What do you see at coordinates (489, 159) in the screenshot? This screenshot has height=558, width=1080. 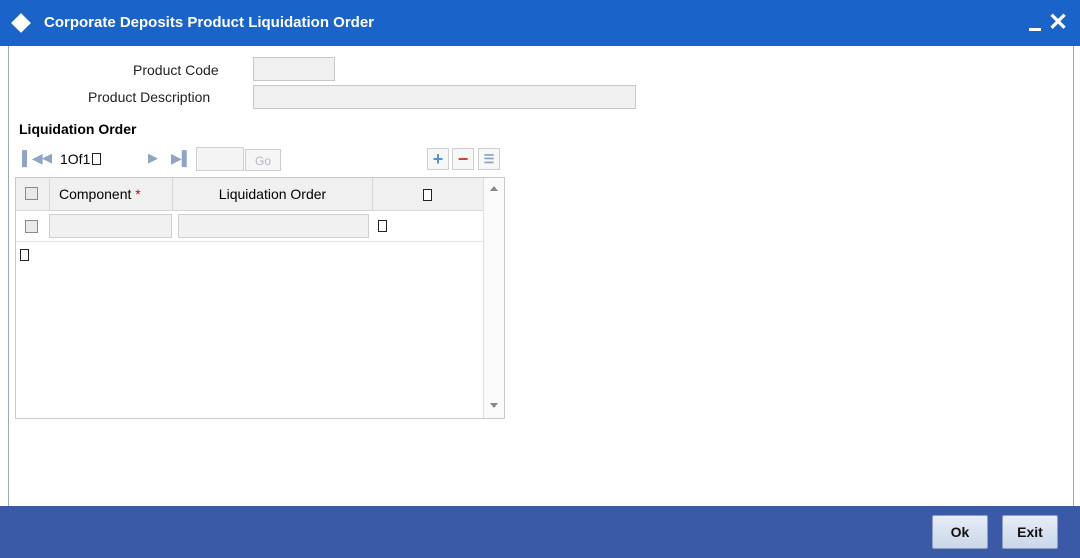 I see `single-view-icon: ☰` at bounding box center [489, 159].